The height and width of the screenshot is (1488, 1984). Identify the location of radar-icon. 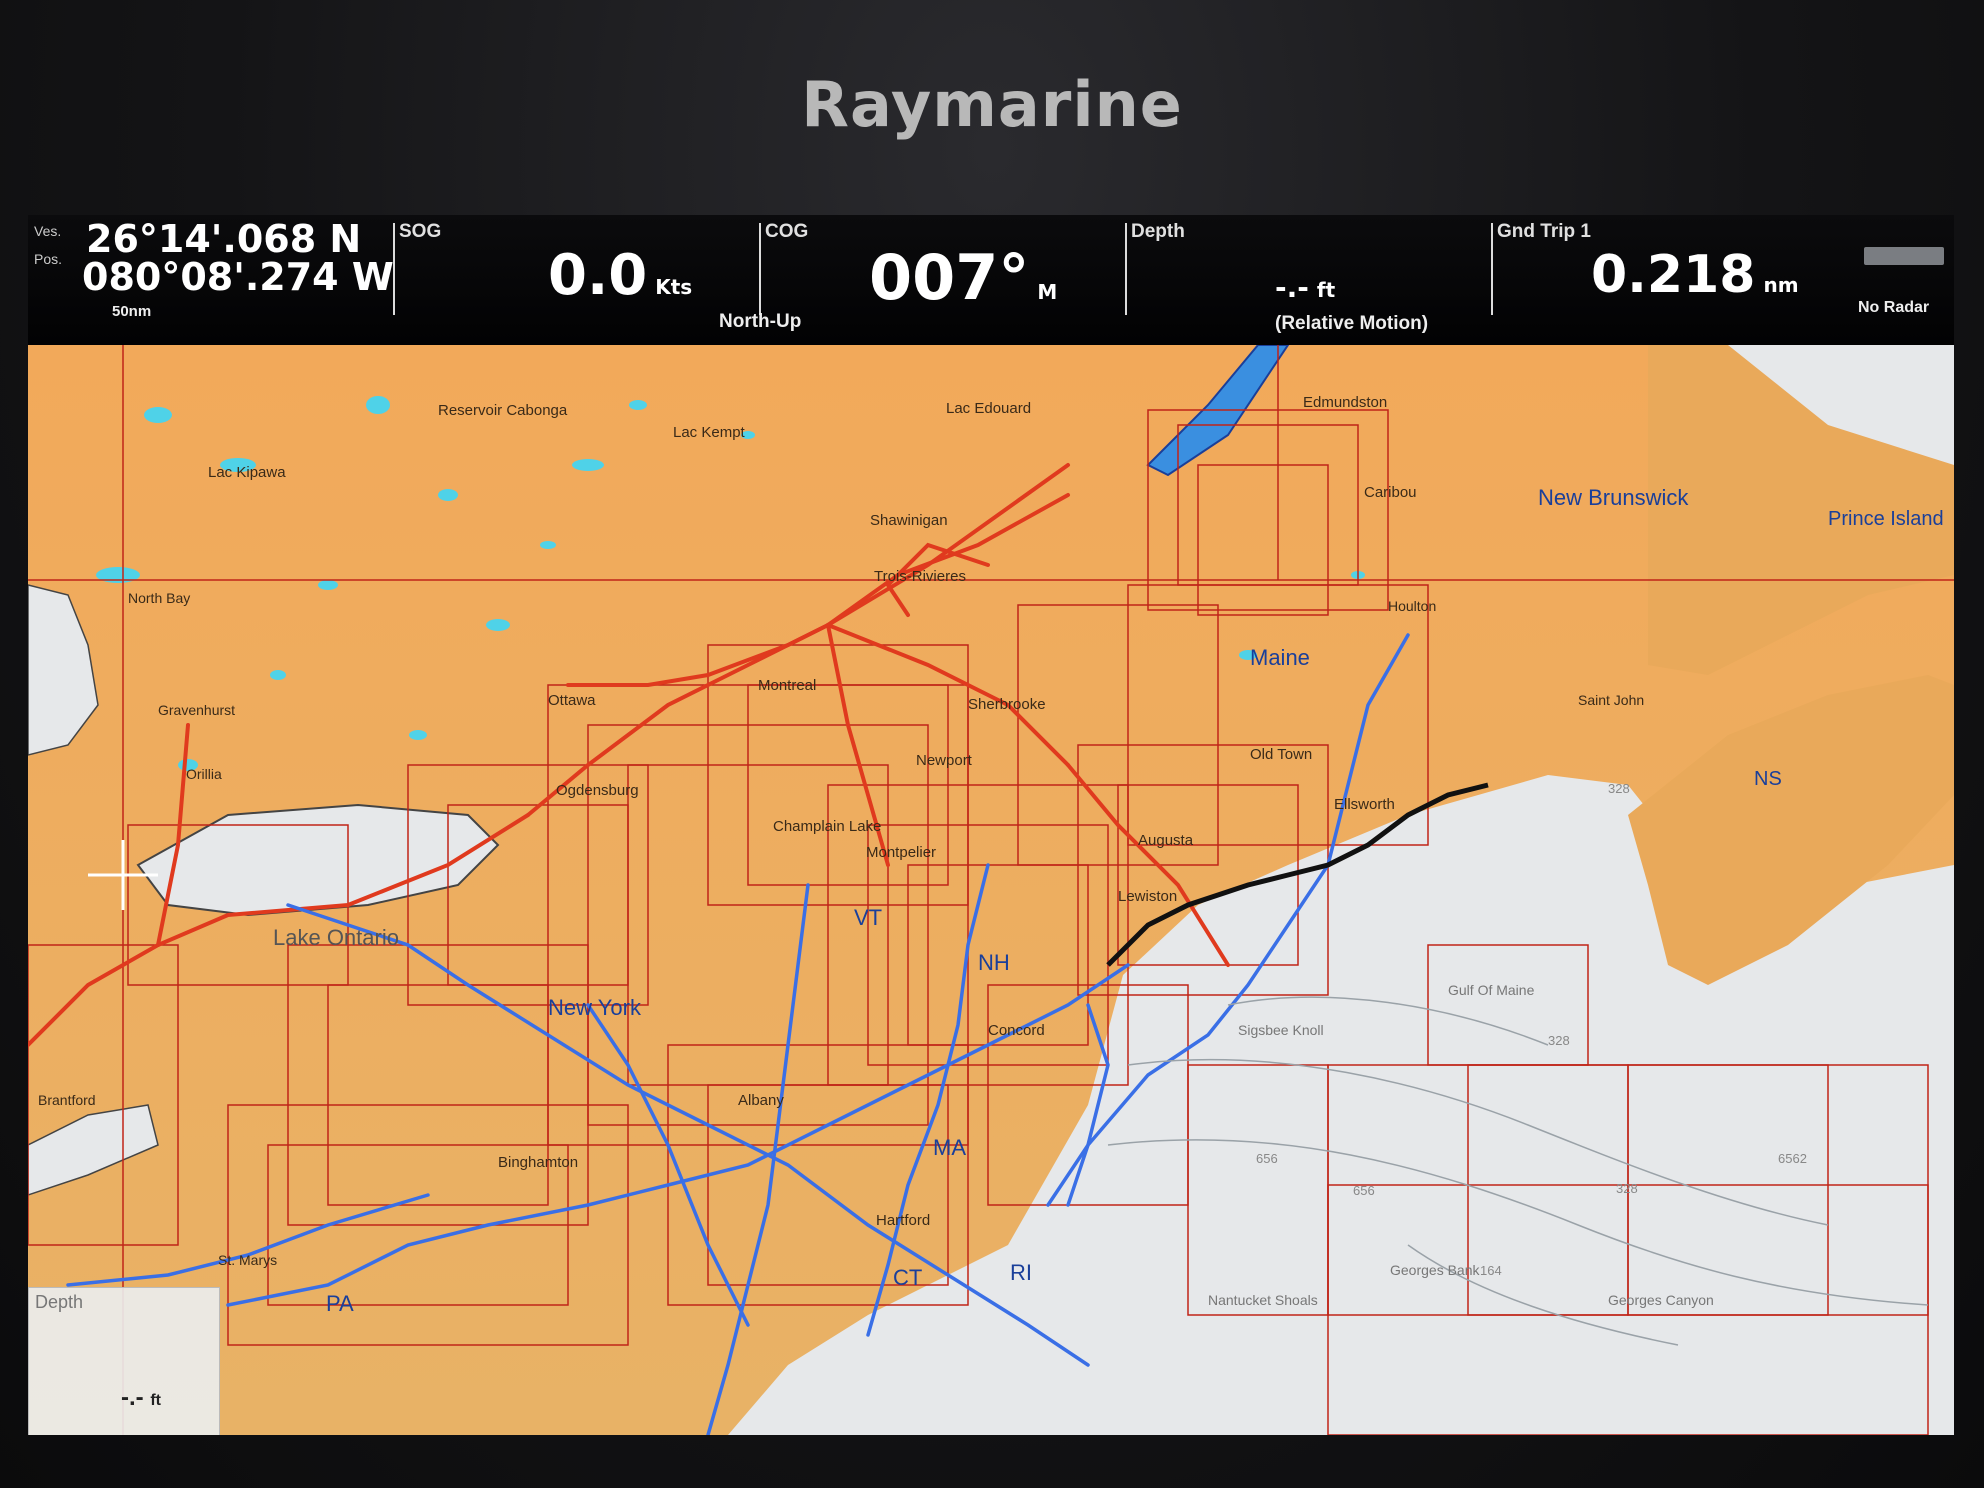
(1904, 256).